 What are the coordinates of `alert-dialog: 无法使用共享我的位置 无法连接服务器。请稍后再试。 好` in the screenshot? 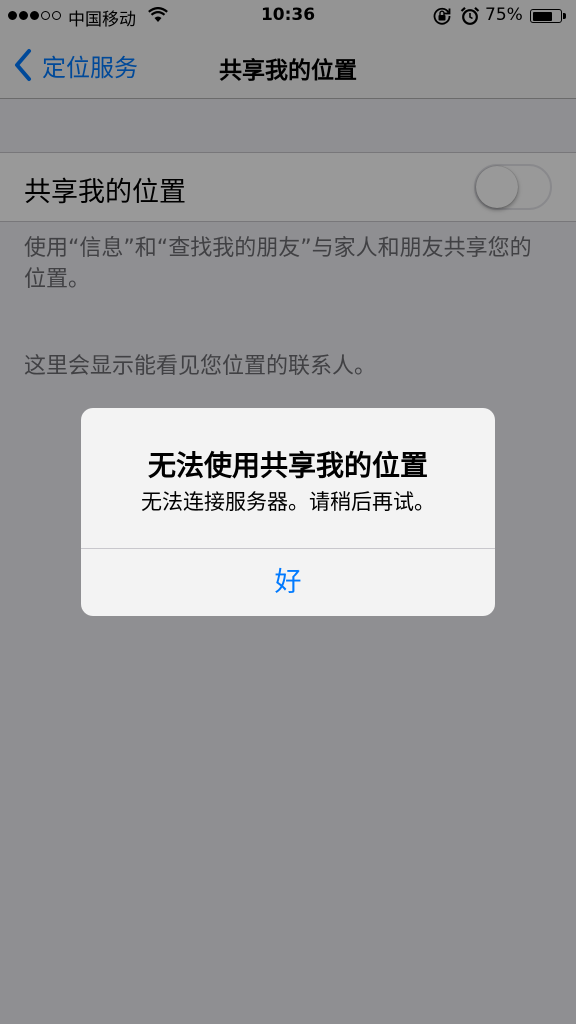 It's located at (288, 512).